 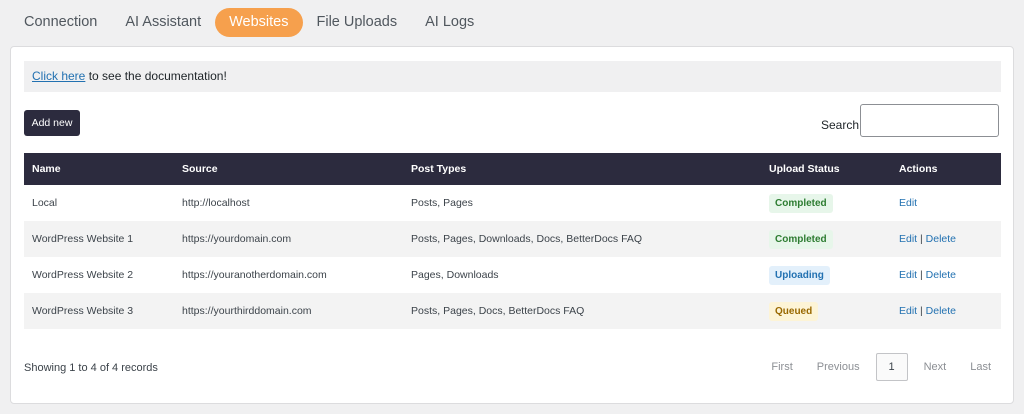 What do you see at coordinates (83, 311) in the screenshot?
I see `cell-name: WordPress Website 3` at bounding box center [83, 311].